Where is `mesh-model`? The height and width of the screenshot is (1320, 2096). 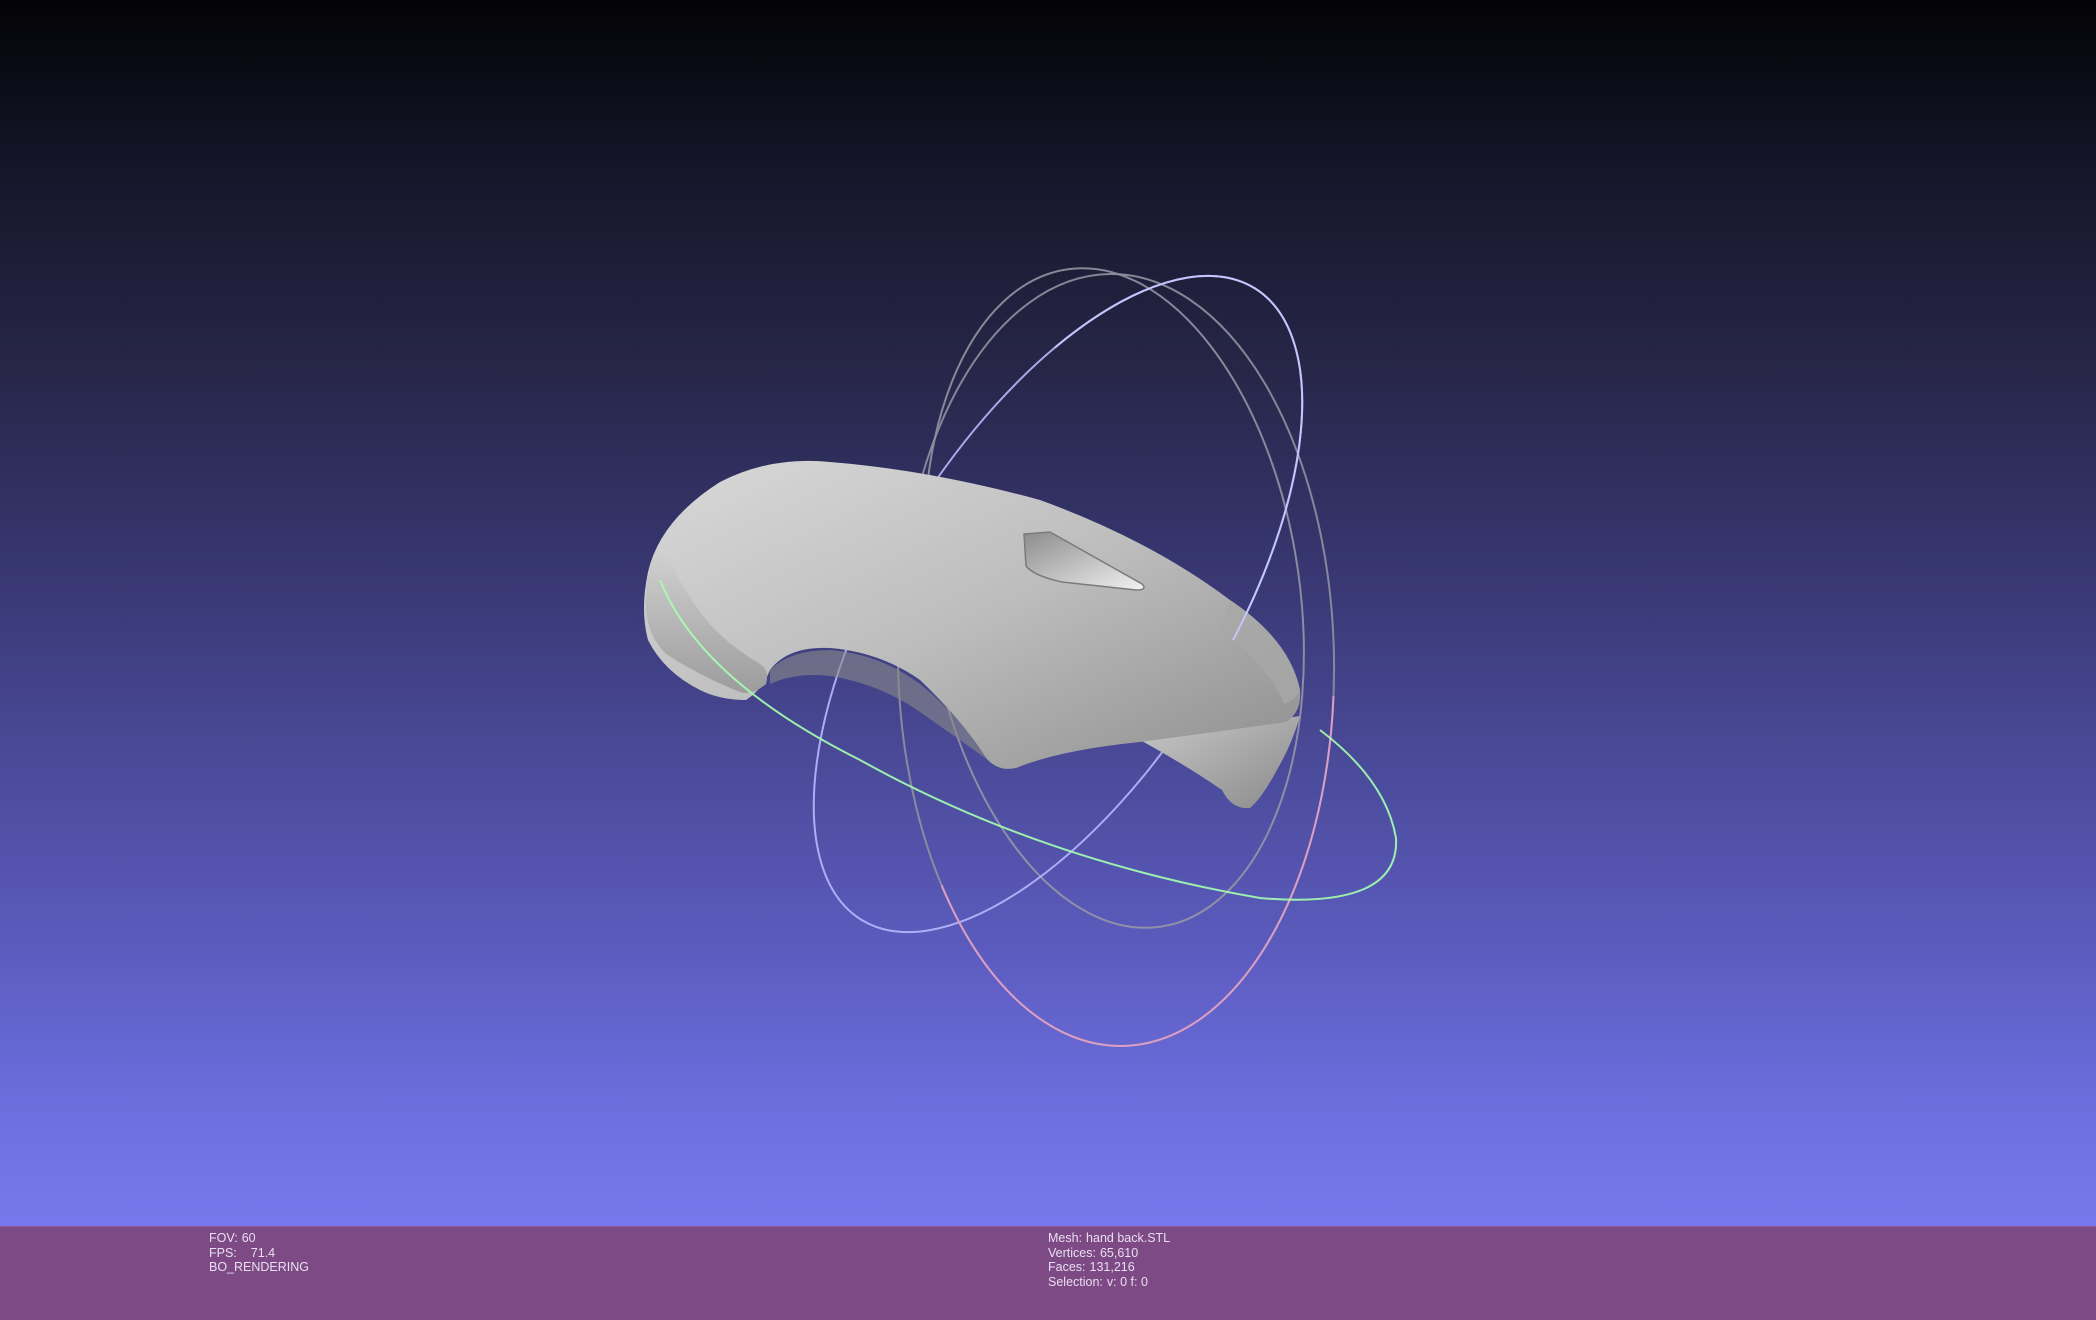
mesh-model is located at coordinates (972, 634).